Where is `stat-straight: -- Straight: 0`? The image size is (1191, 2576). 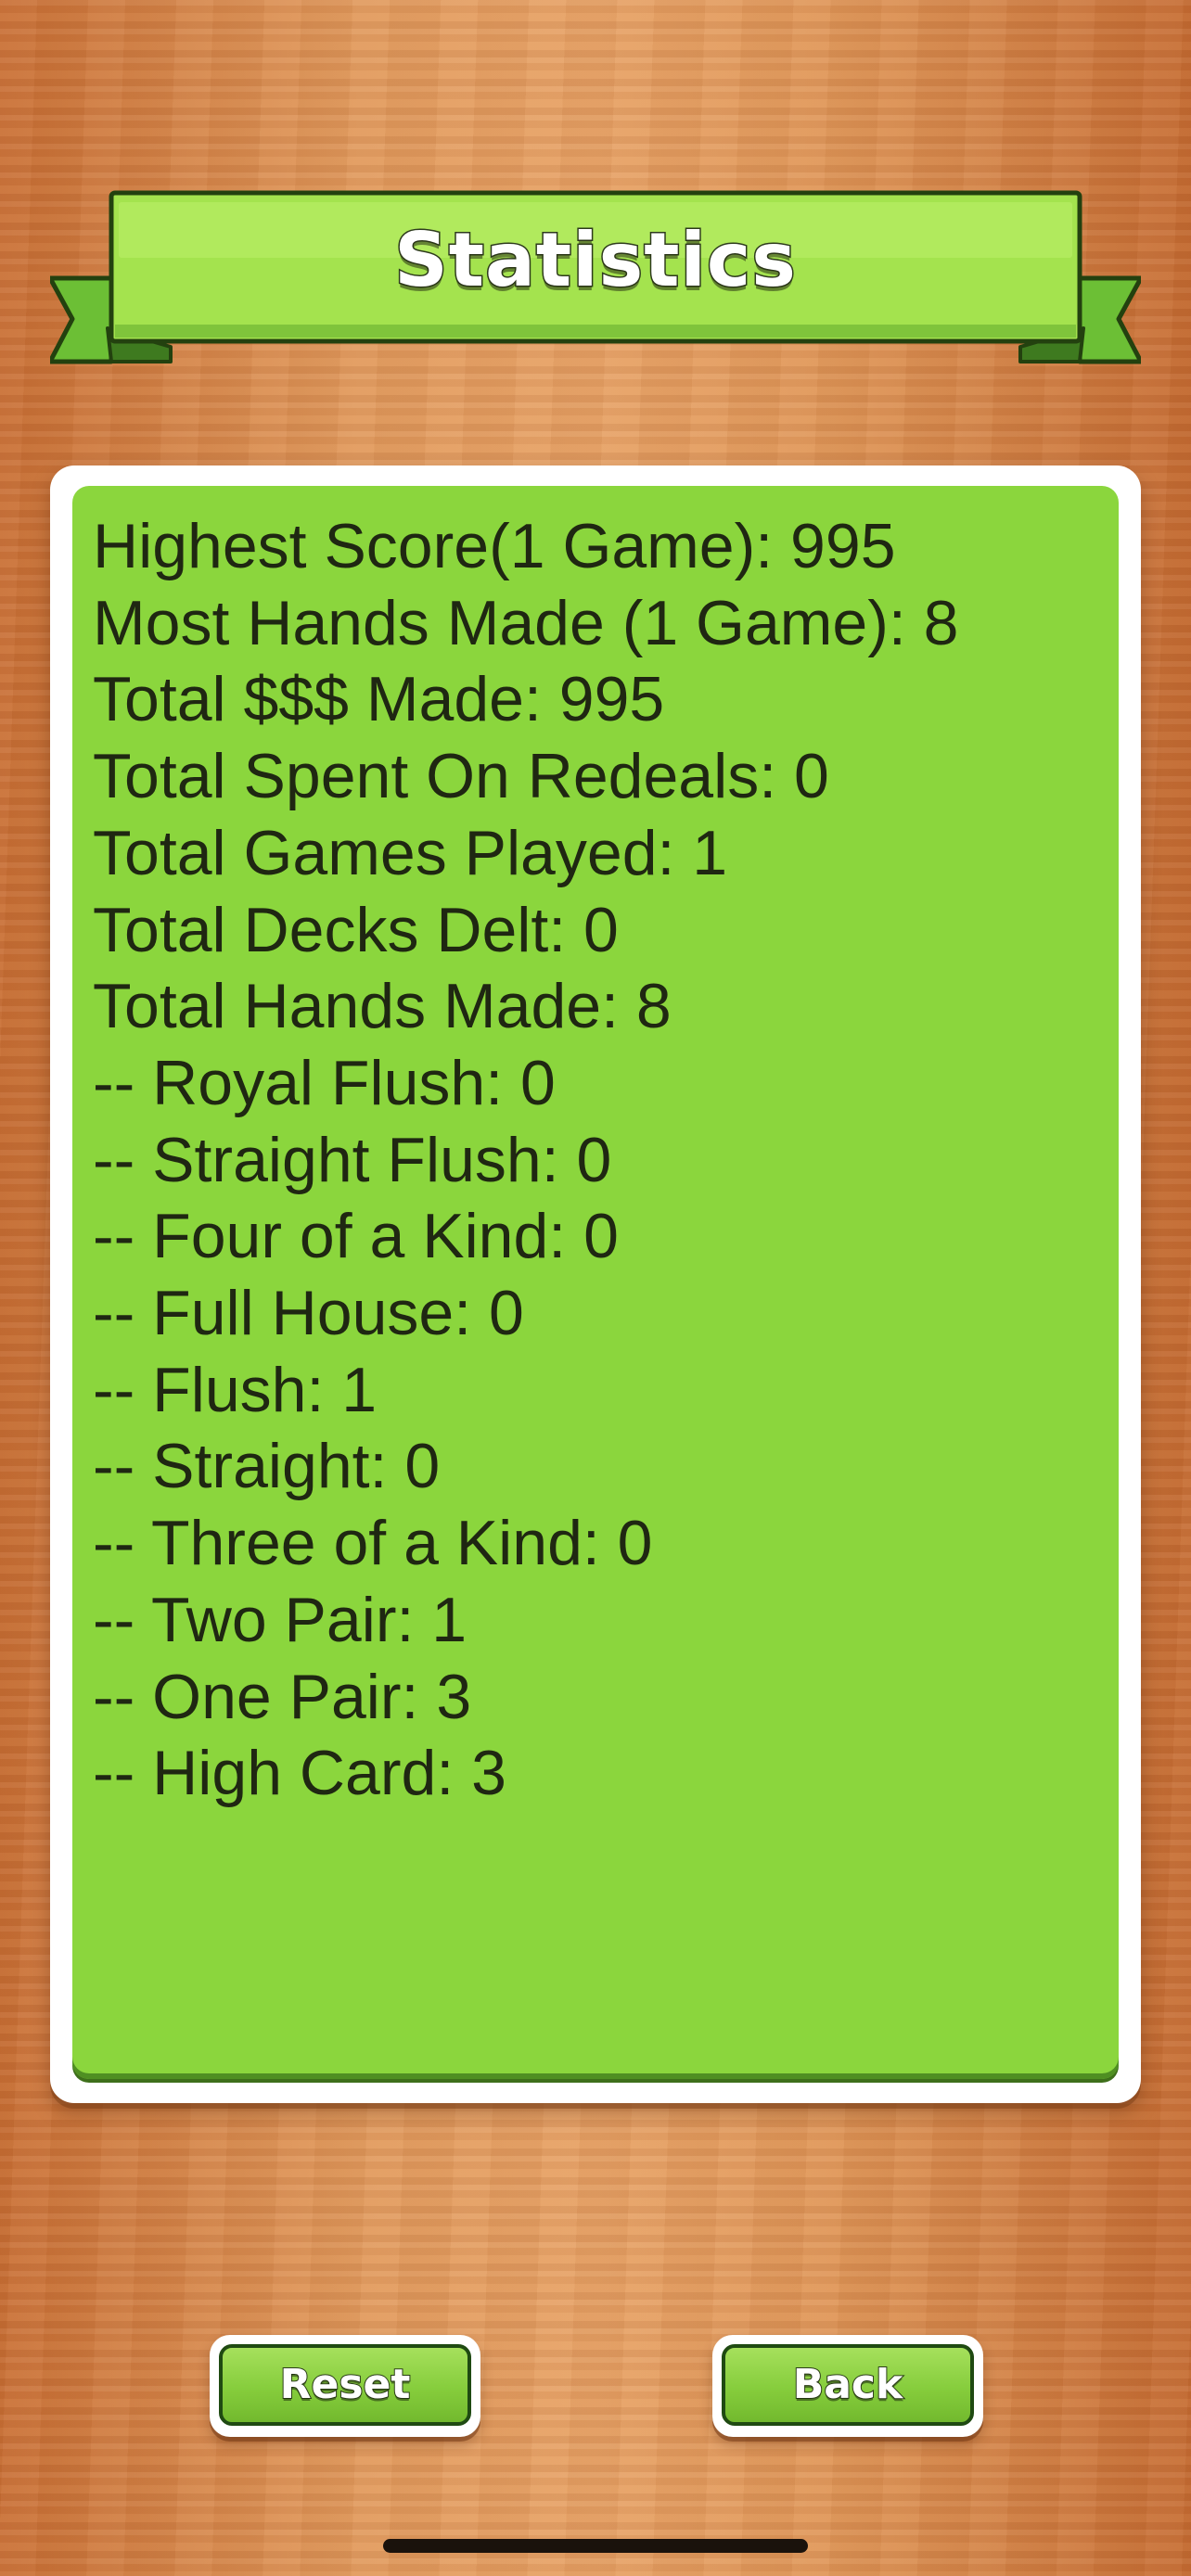
stat-straight: -- Straight: 0 is located at coordinates (267, 1466).